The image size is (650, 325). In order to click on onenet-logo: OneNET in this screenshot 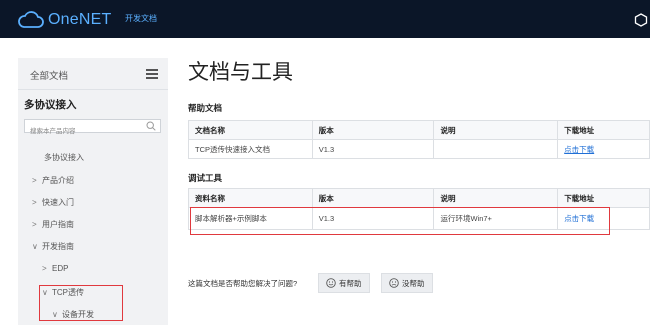, I will do `click(64, 20)`.